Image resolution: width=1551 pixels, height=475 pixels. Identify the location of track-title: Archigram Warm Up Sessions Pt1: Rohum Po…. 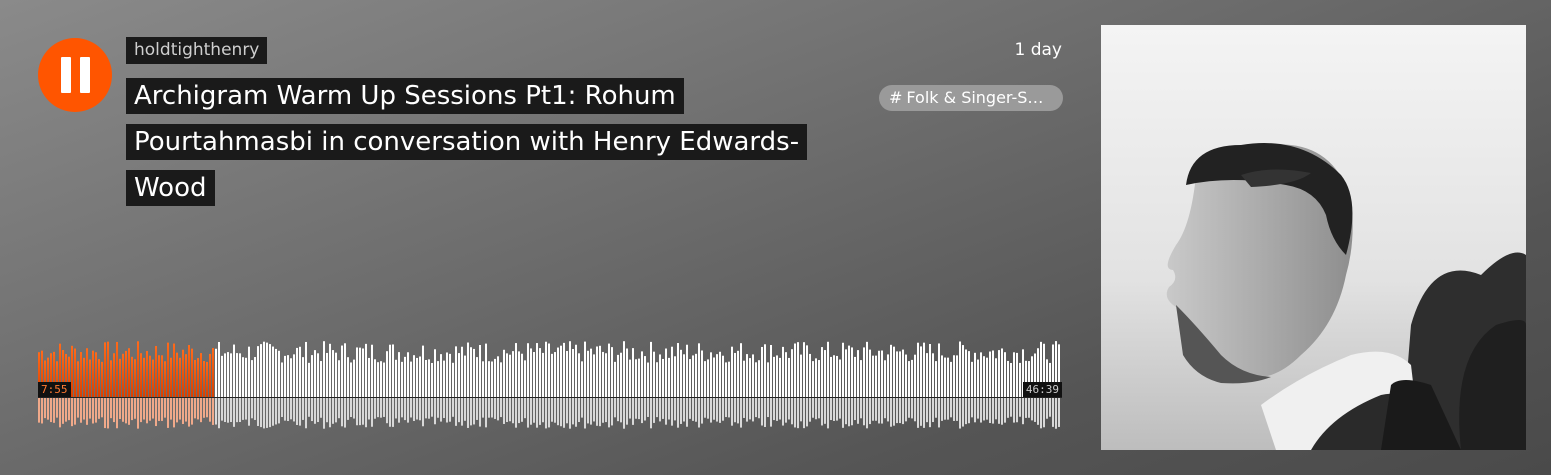
(481, 142).